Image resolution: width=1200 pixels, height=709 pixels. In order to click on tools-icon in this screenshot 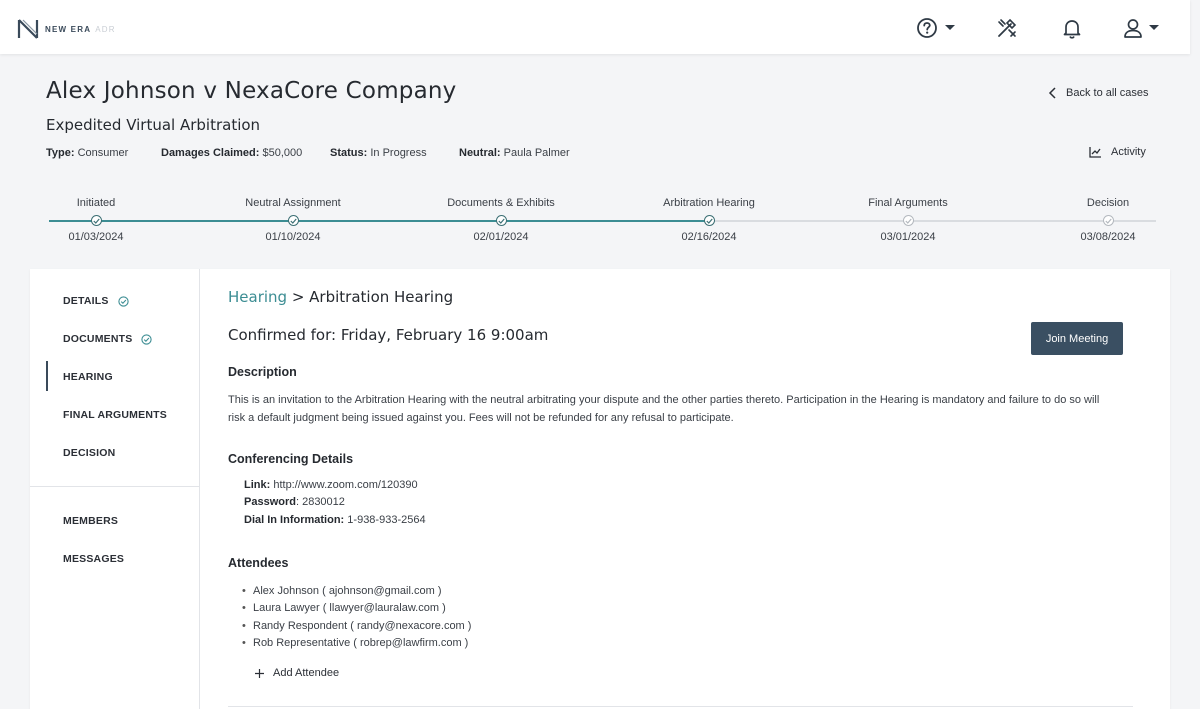, I will do `click(1007, 27)`.